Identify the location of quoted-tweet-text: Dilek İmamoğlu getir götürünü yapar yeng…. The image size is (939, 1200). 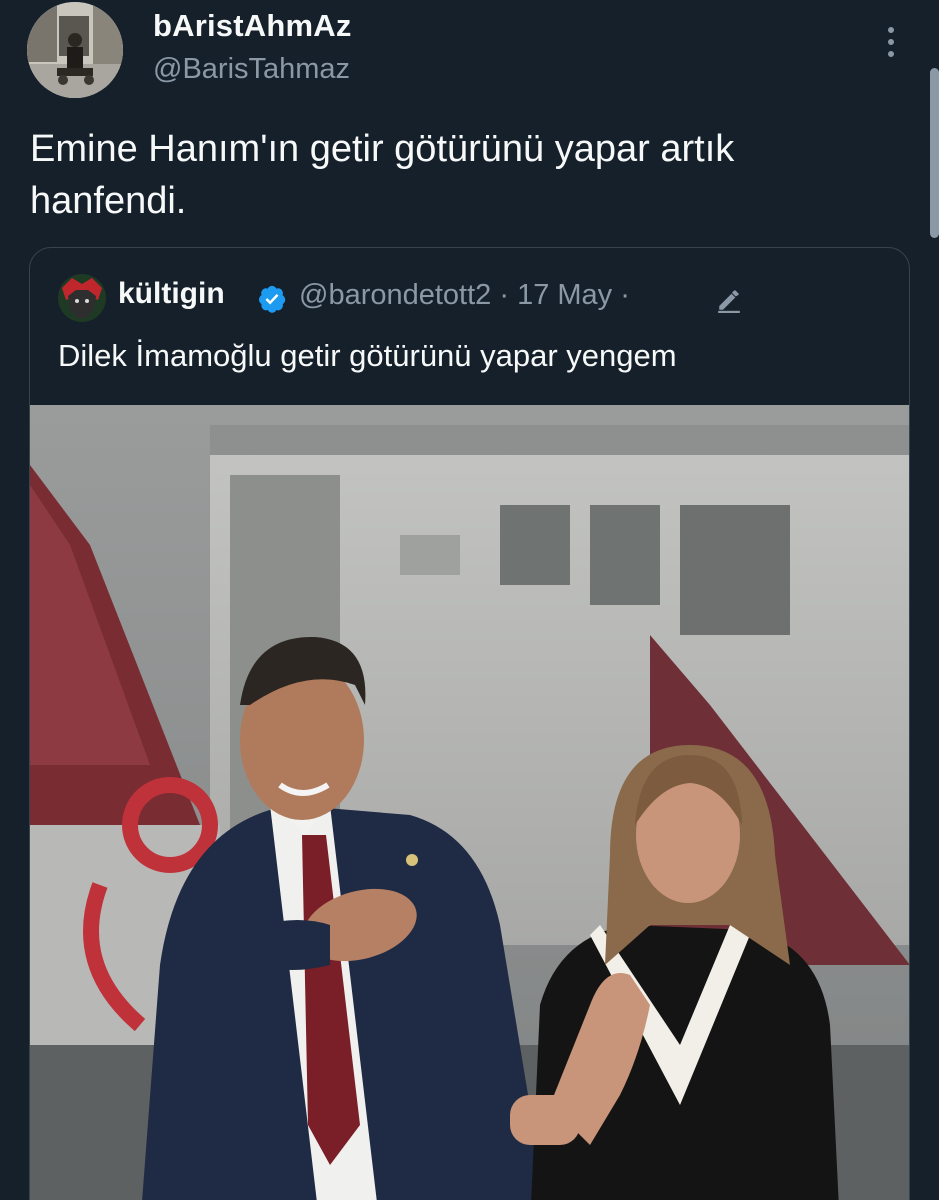
(367, 355).